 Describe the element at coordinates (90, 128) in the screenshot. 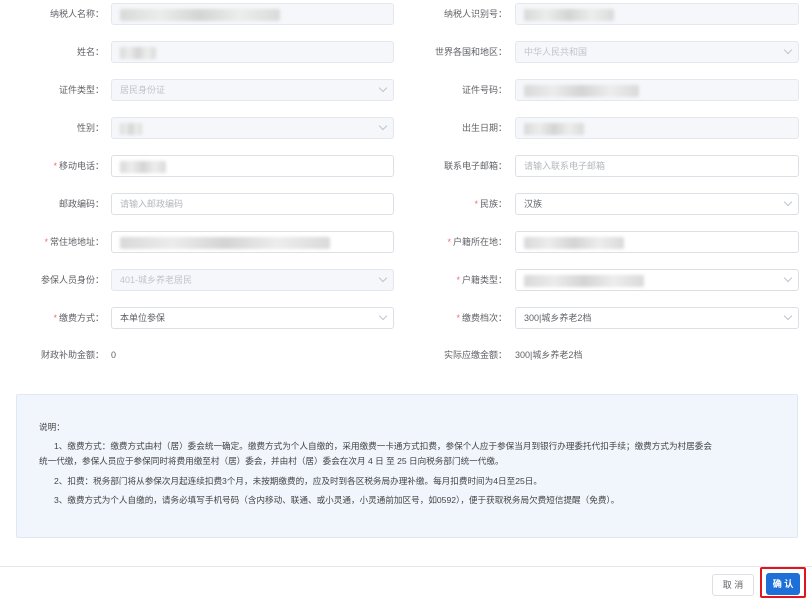

I see `gender-label: 性别：` at that location.